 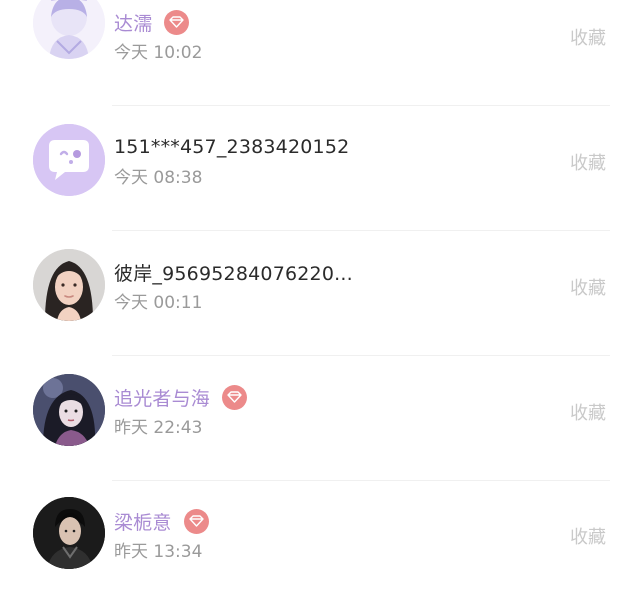 I want to click on man-portrait-image, so click(x=69, y=533).